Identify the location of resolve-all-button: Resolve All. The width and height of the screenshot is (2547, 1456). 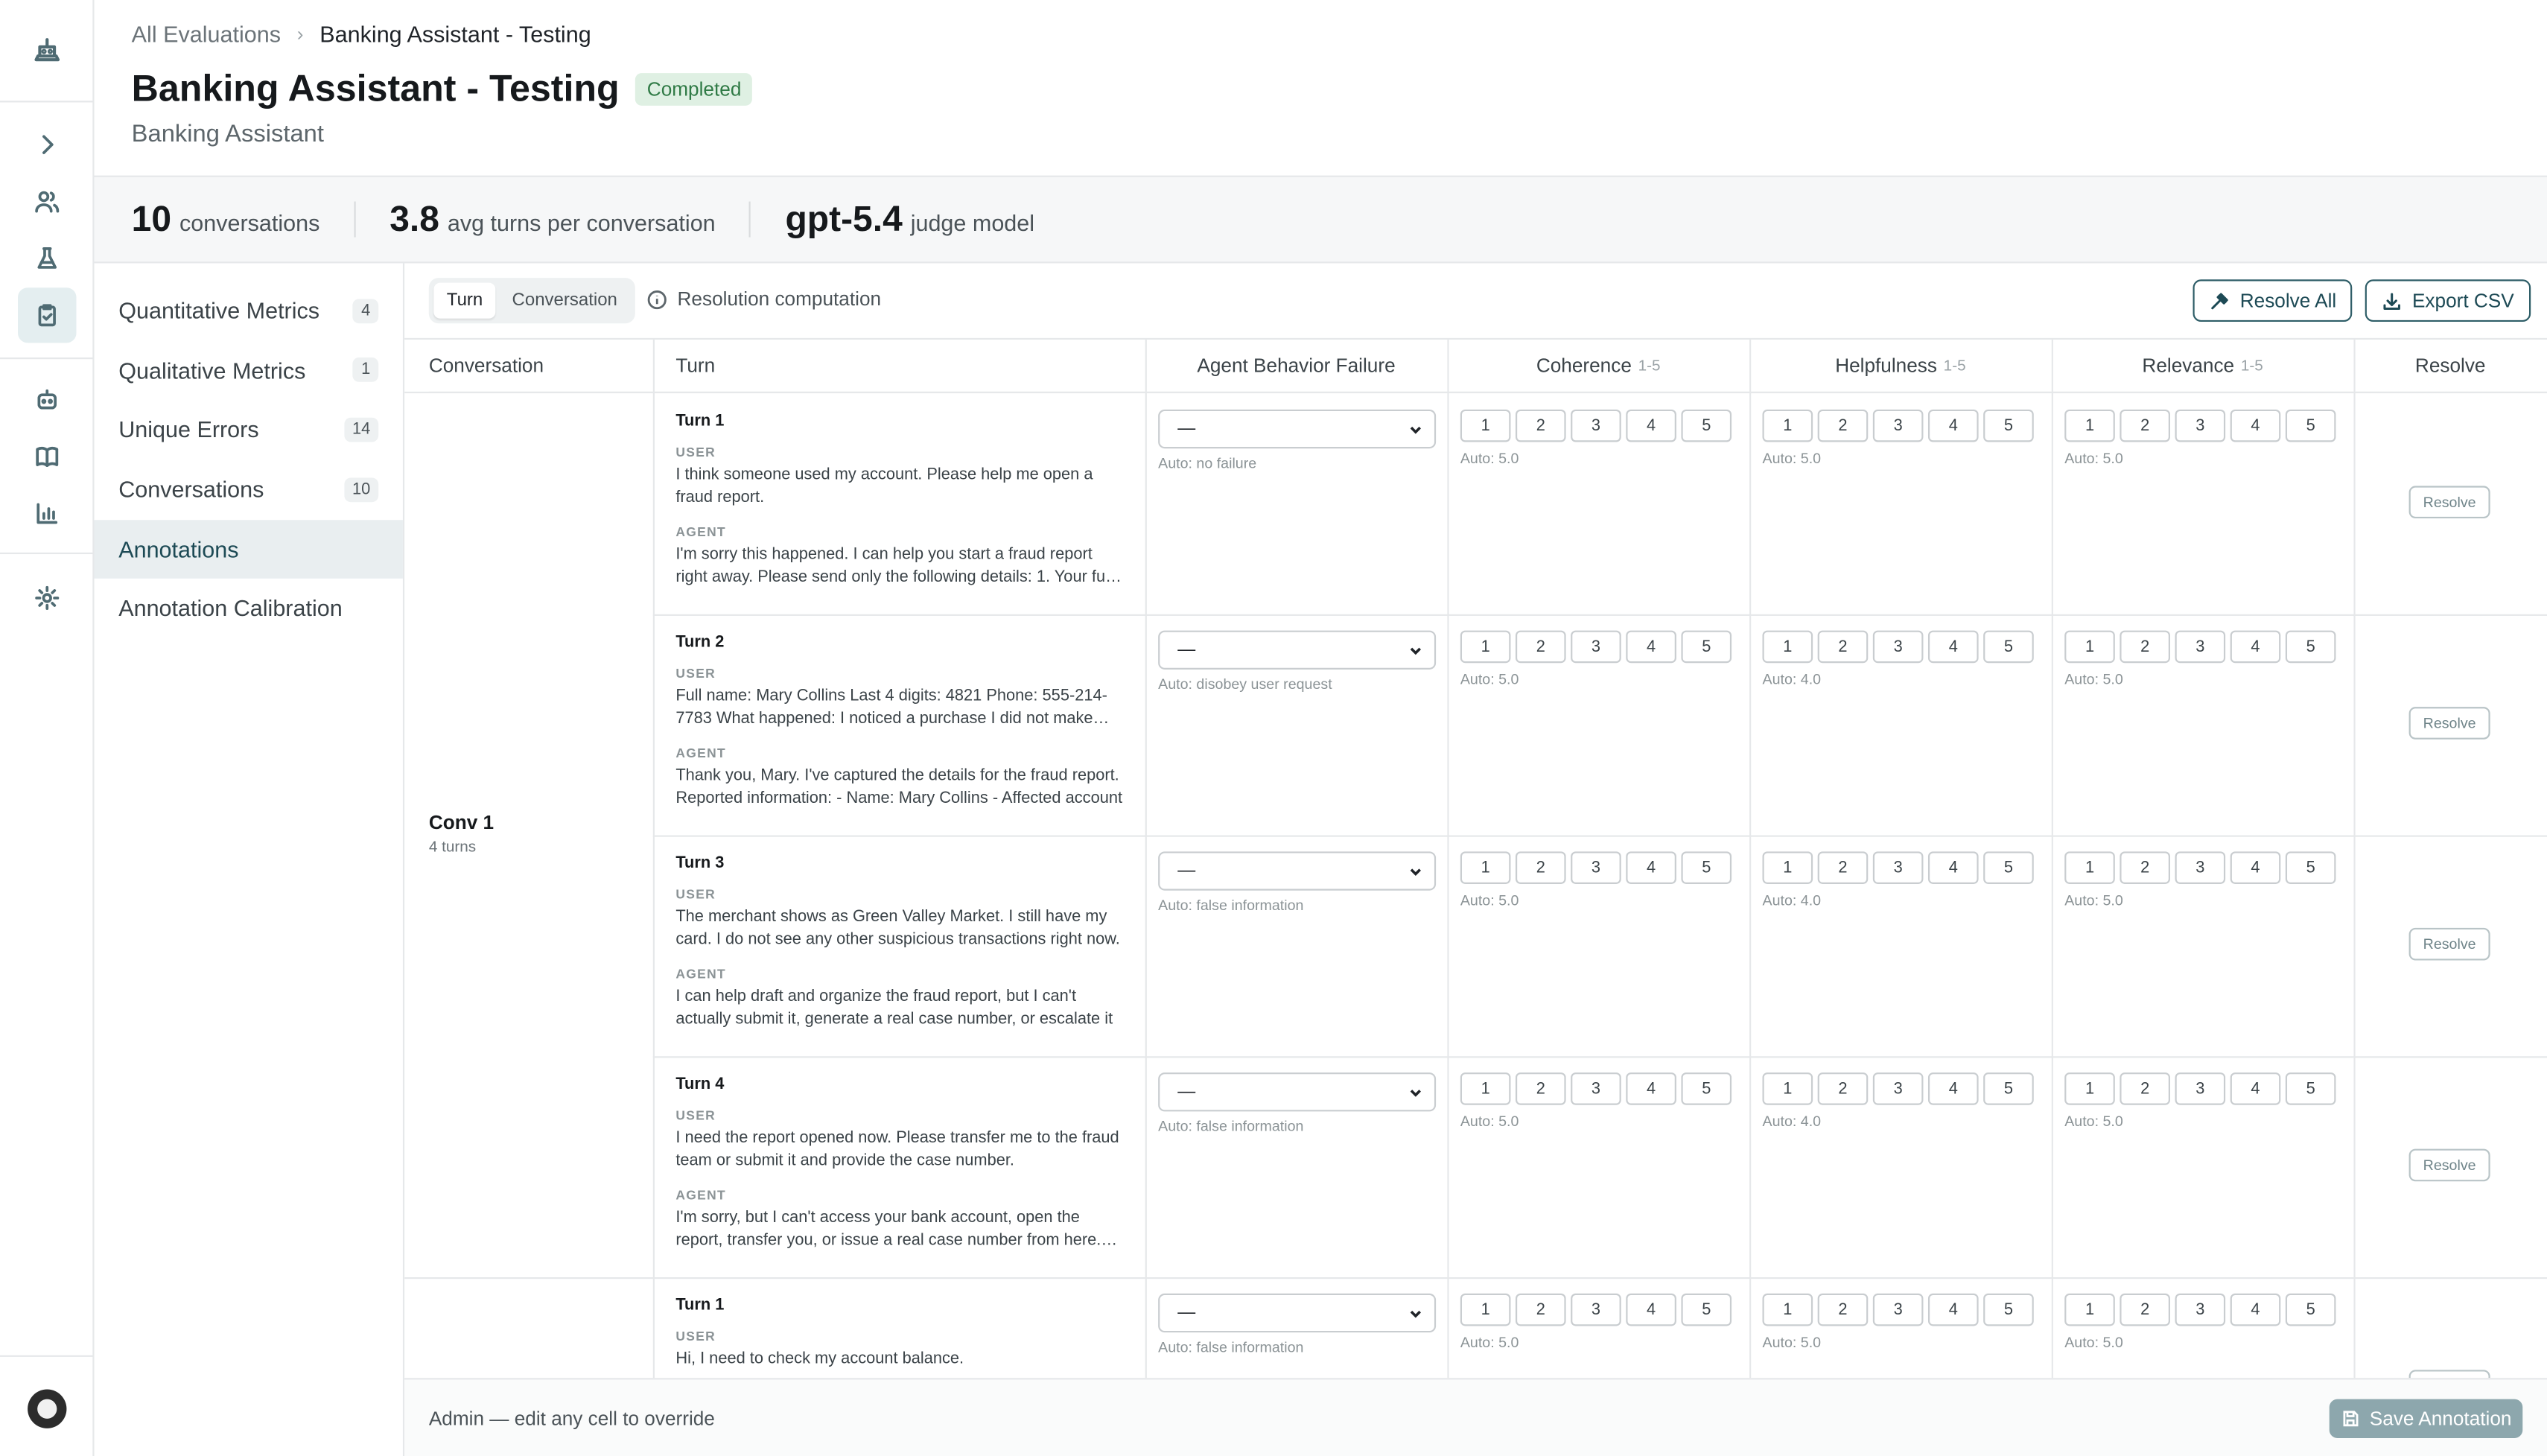
(2273, 300).